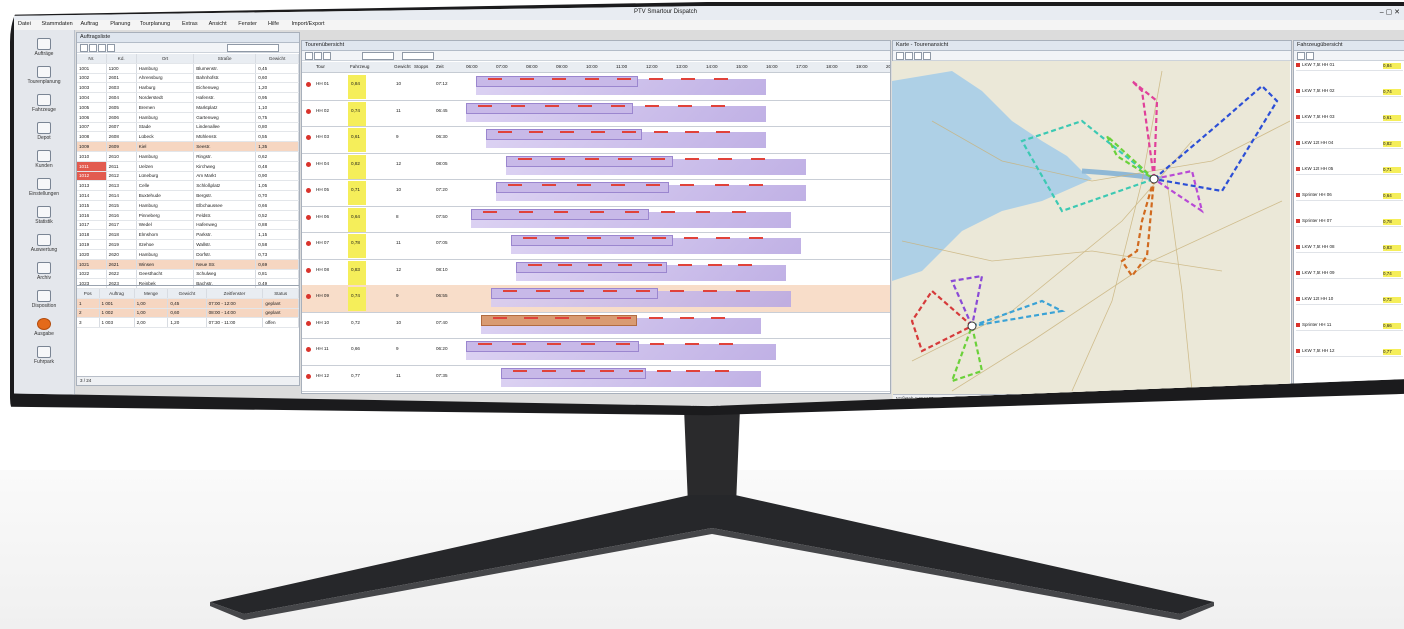 The image size is (1404, 629). What do you see at coordinates (273, 24) in the screenshot?
I see `menu-item: Hilfe` at bounding box center [273, 24].